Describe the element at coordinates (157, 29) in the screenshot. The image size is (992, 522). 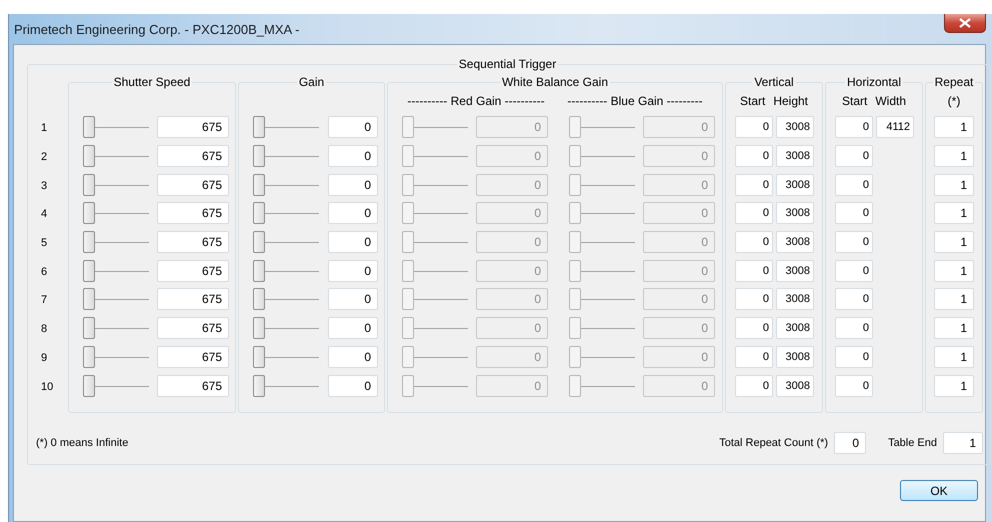
I see `window-title: Primetech Engineering Corp. - PXC1200B_MXA -` at that location.